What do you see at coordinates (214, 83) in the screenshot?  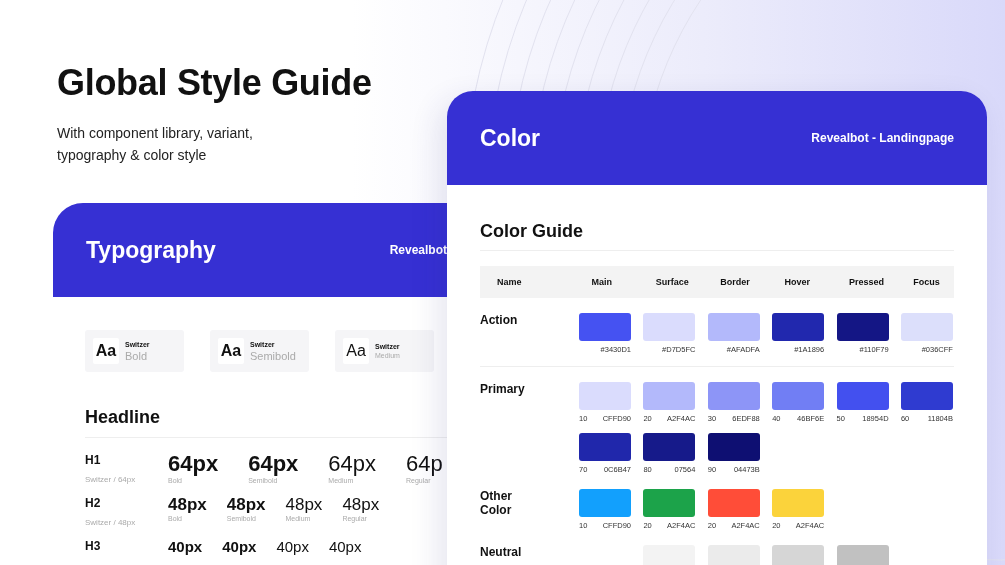 I see `page-title: Global Style Guide` at bounding box center [214, 83].